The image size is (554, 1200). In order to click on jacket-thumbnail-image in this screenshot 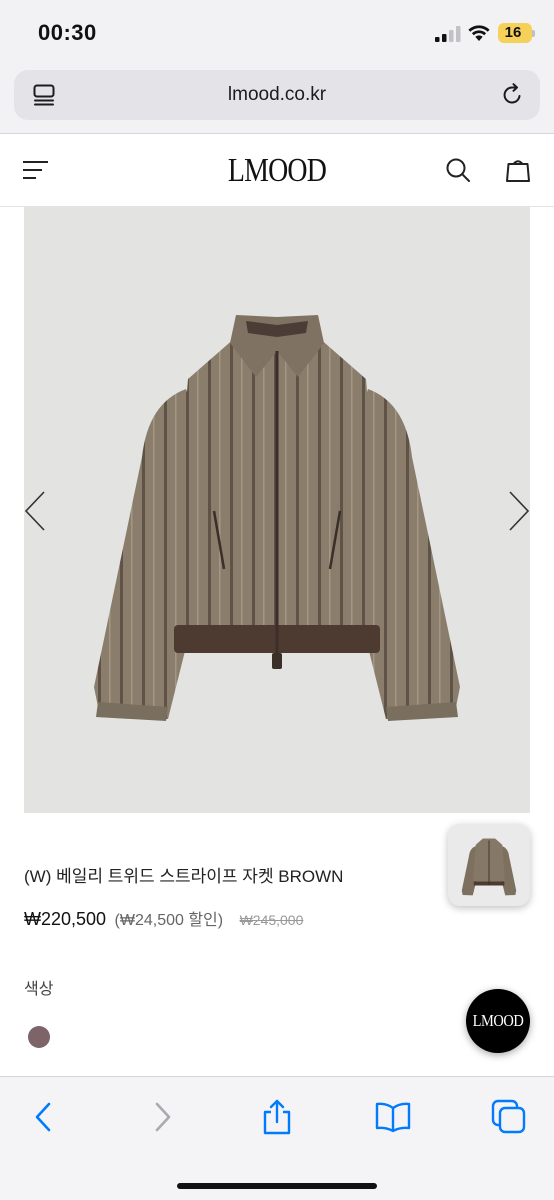, I will do `click(489, 867)`.